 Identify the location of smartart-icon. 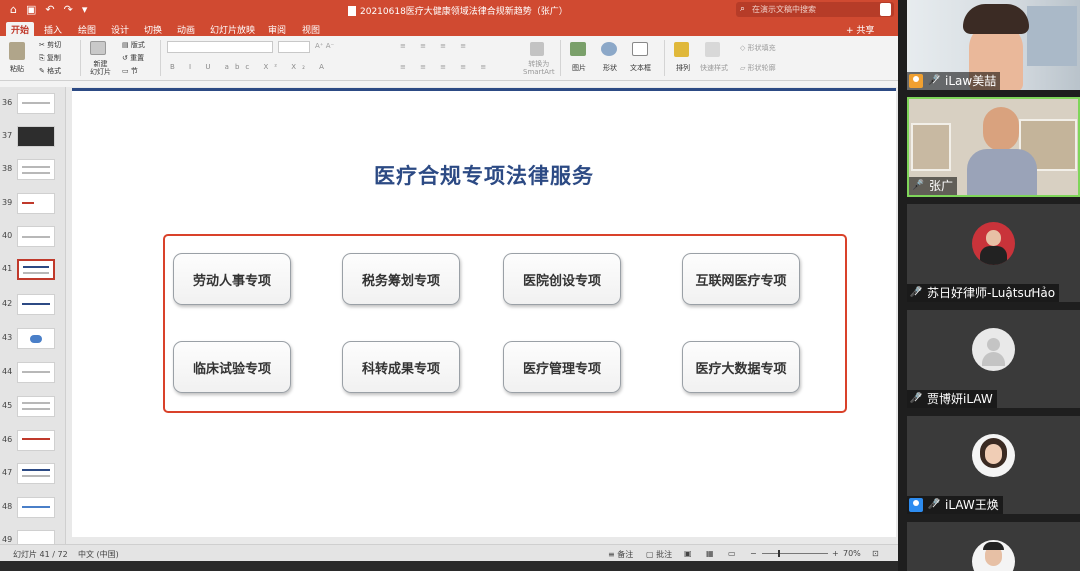
(537, 49).